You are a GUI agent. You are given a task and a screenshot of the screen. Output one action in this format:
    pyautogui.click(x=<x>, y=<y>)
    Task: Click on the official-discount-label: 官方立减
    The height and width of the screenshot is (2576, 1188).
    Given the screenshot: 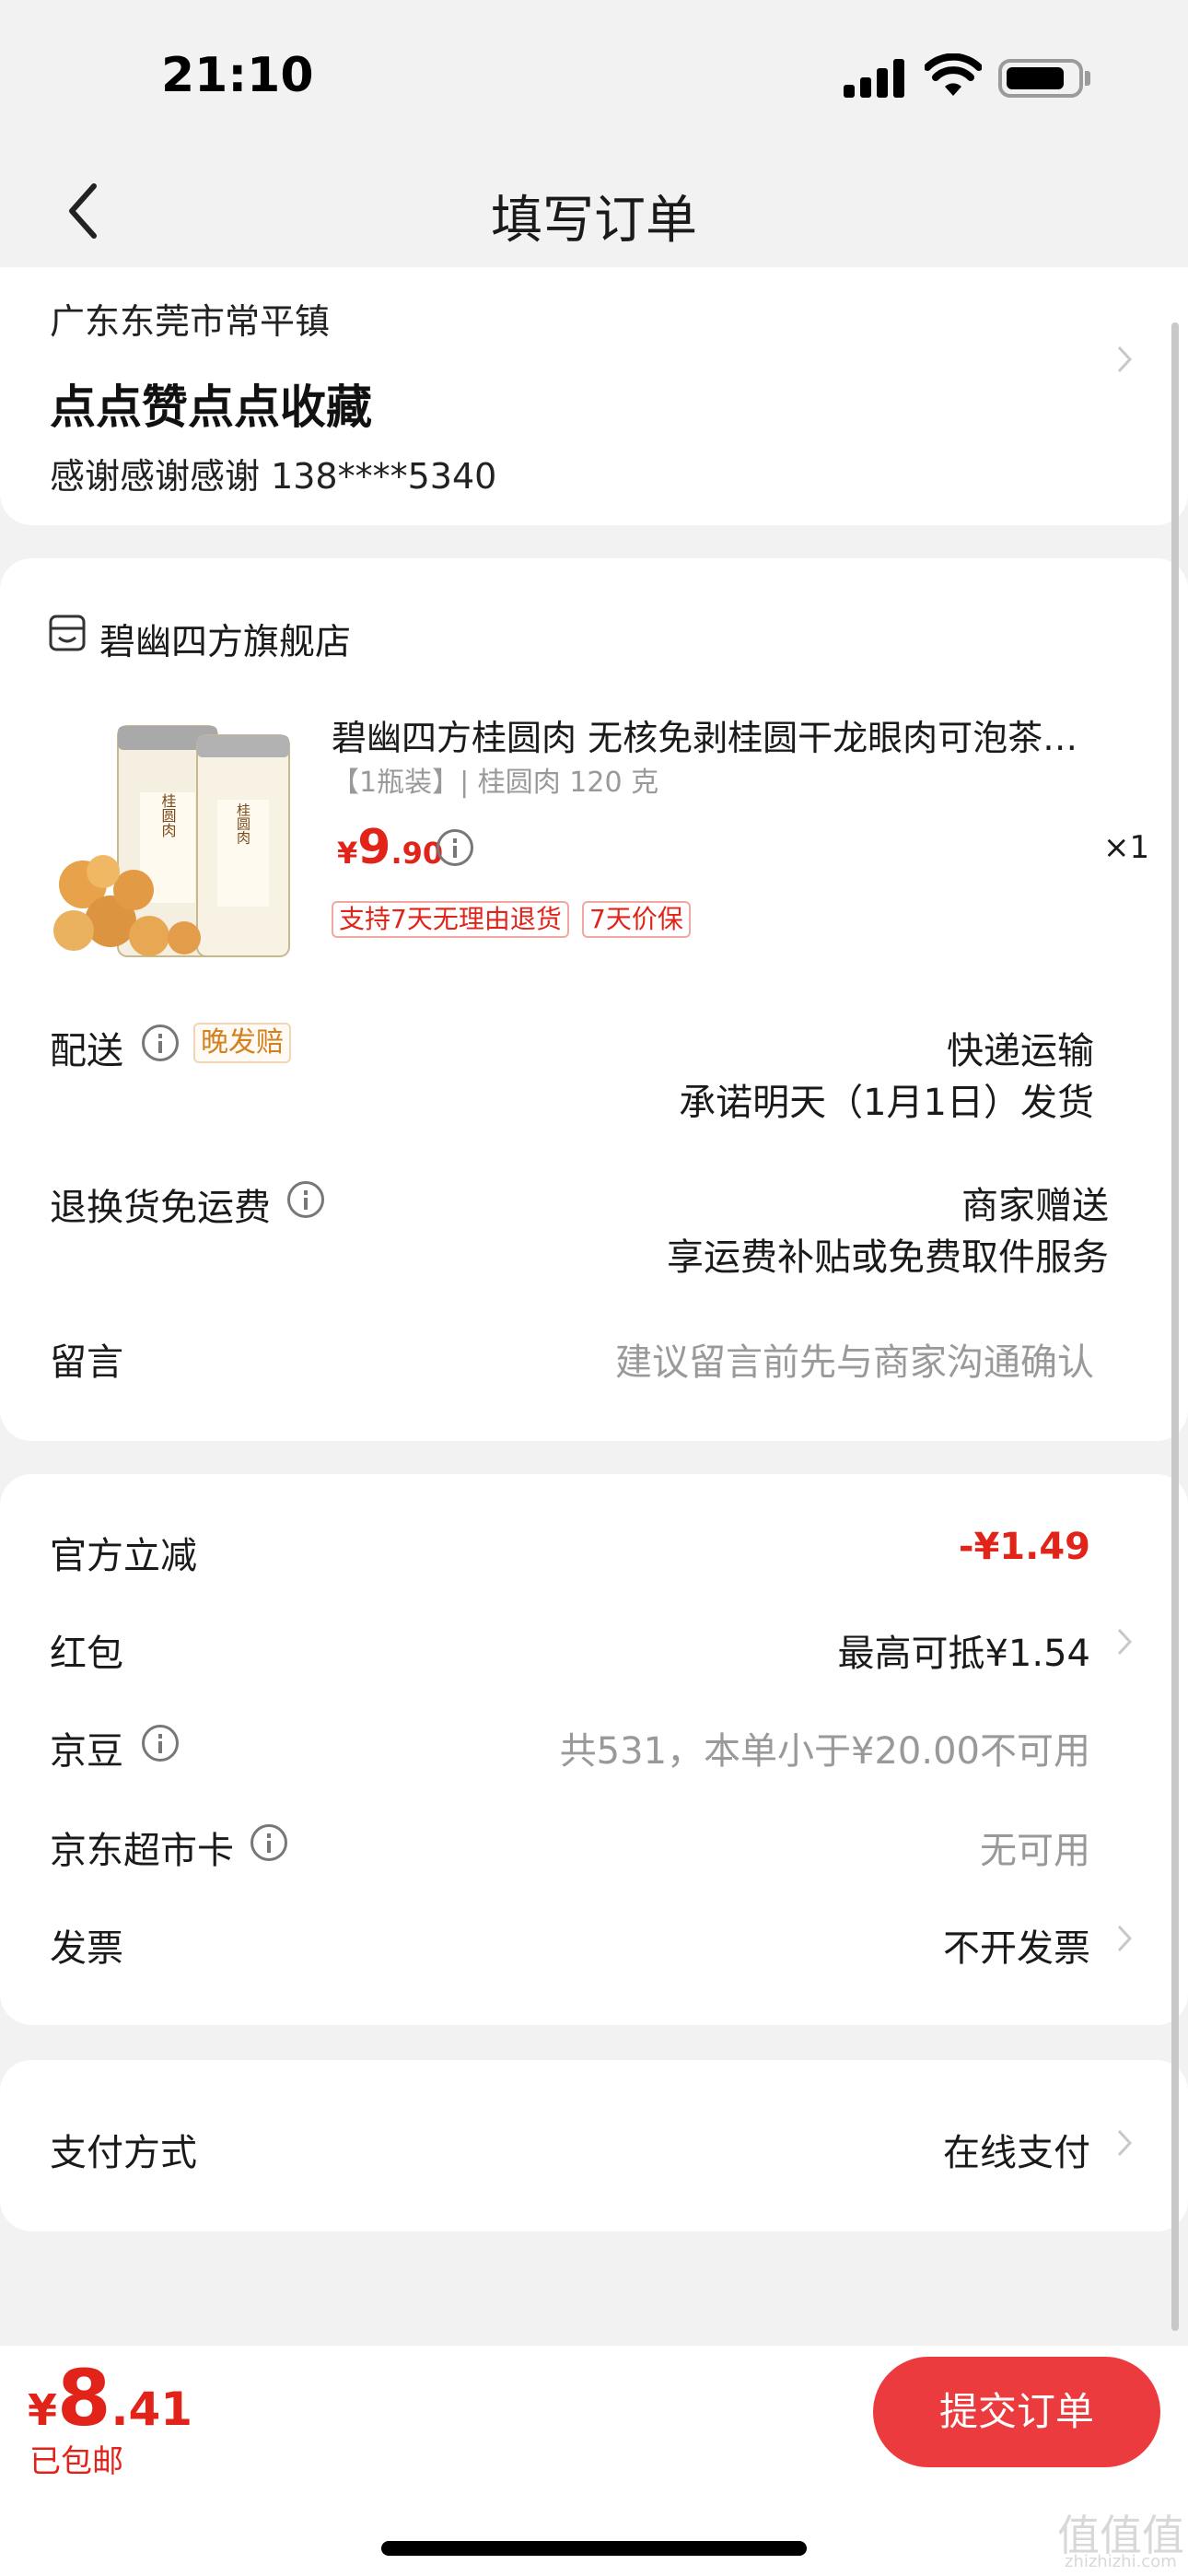 What is the action you would take?
    pyautogui.click(x=124, y=1556)
    